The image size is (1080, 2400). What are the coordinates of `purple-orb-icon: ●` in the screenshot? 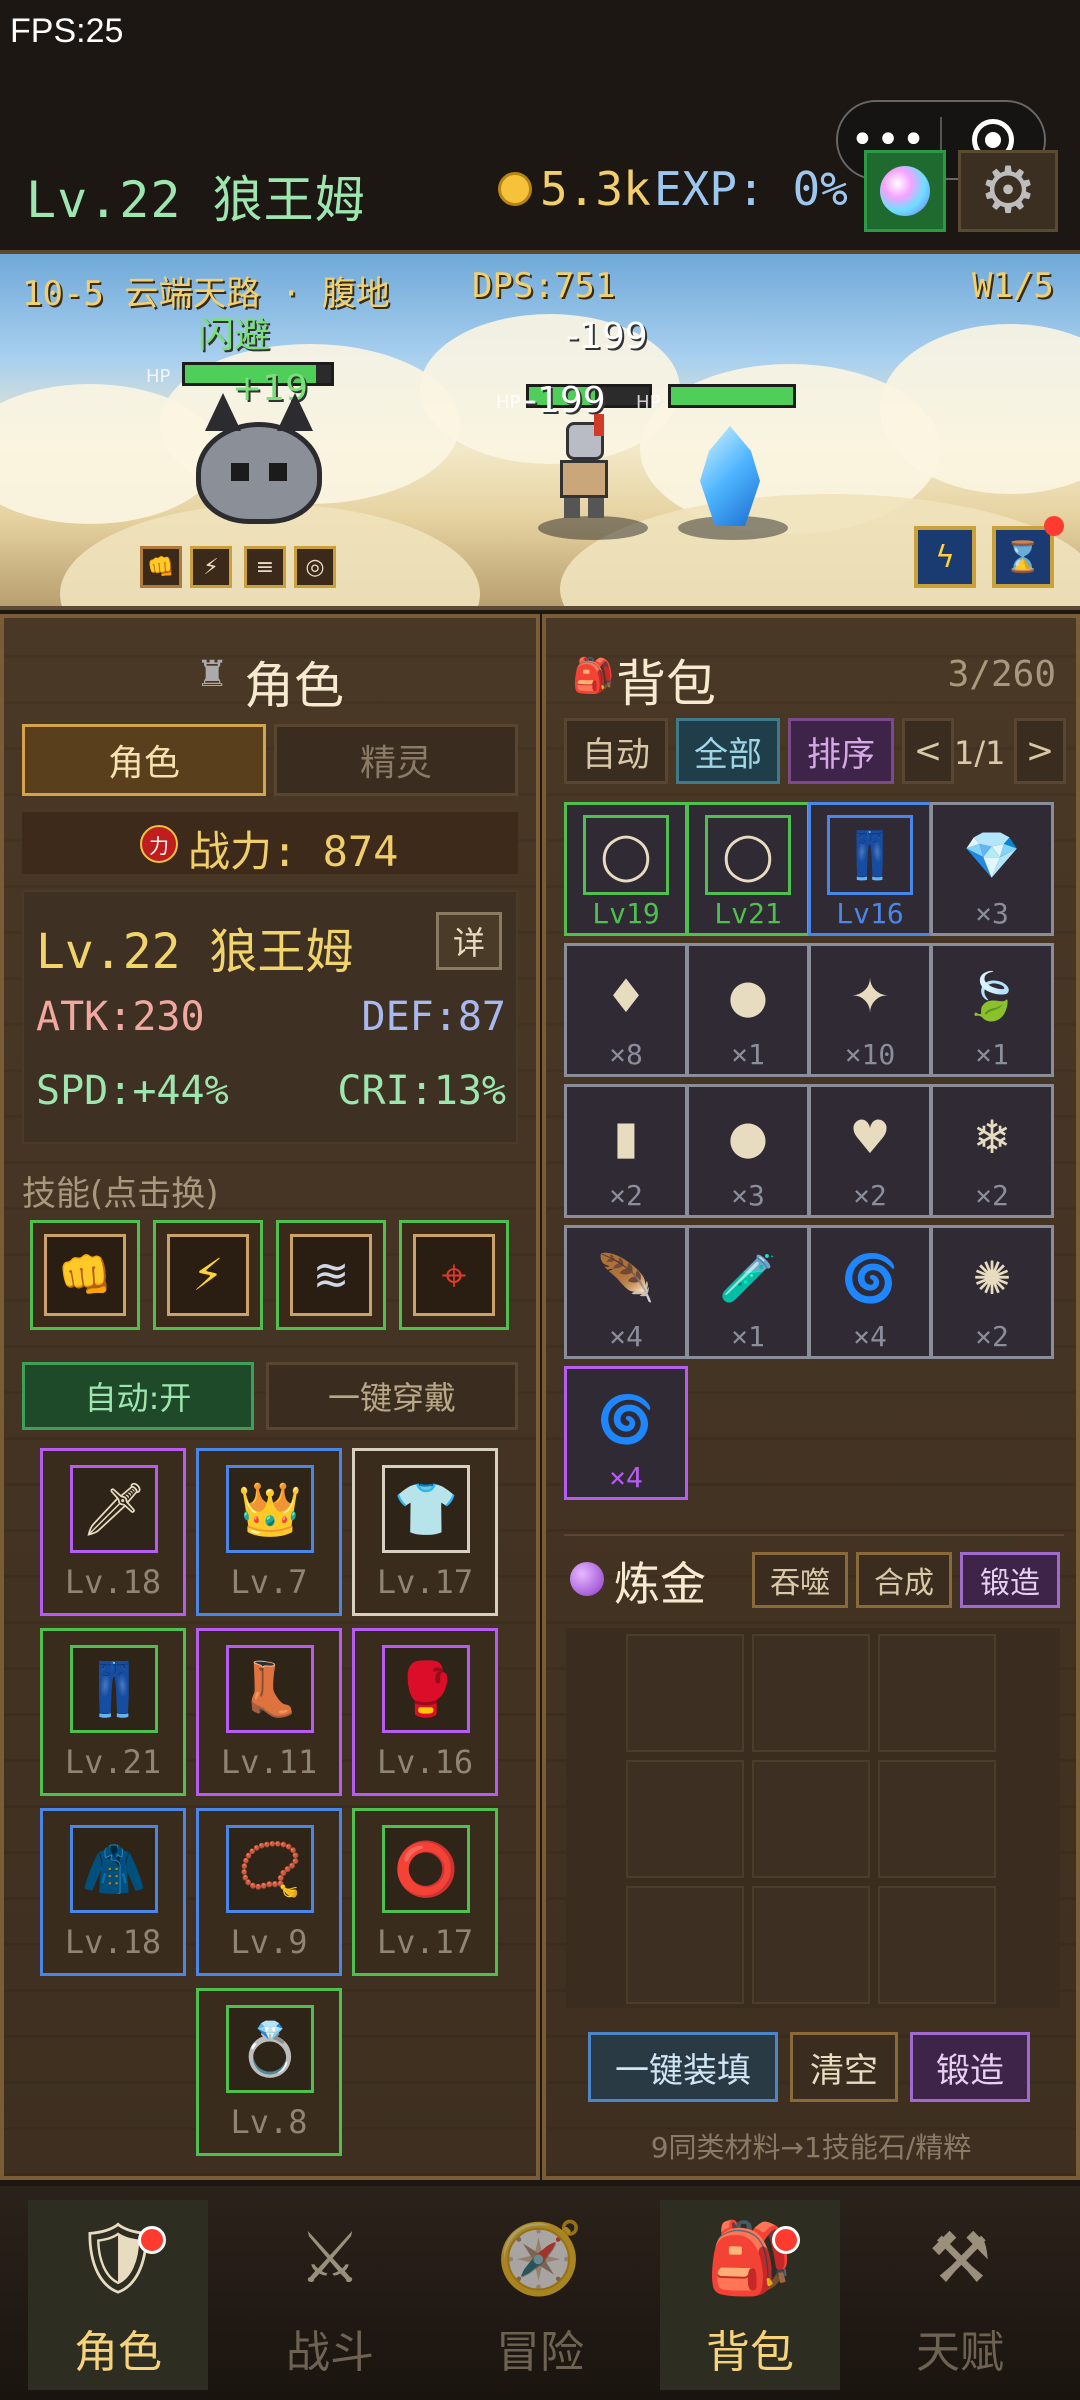 It's located at (748, 996).